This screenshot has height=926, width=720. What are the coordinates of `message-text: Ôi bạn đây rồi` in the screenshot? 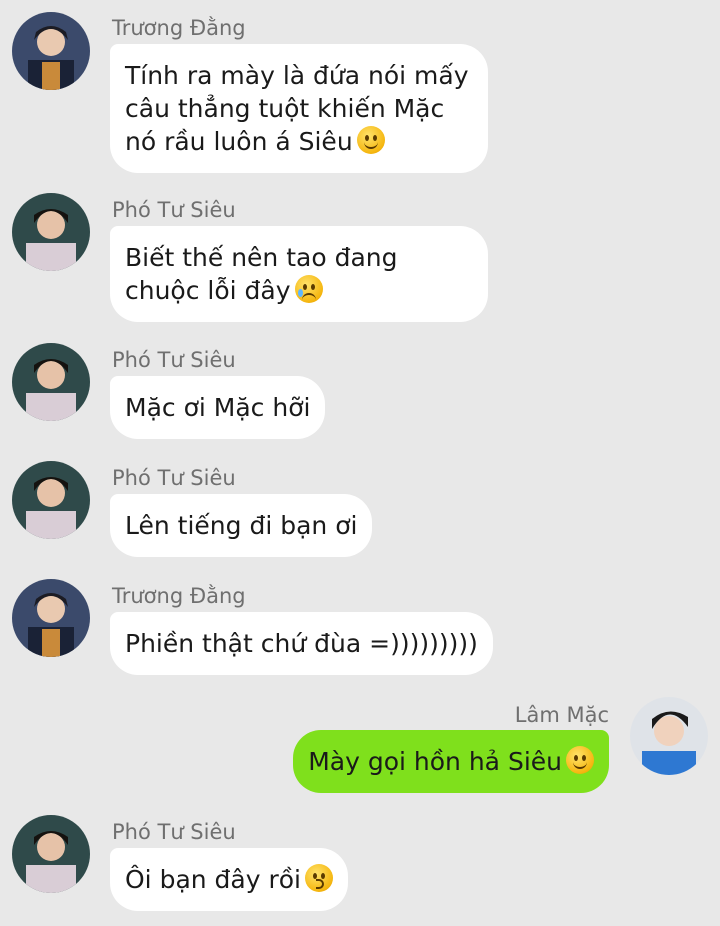 It's located at (213, 879).